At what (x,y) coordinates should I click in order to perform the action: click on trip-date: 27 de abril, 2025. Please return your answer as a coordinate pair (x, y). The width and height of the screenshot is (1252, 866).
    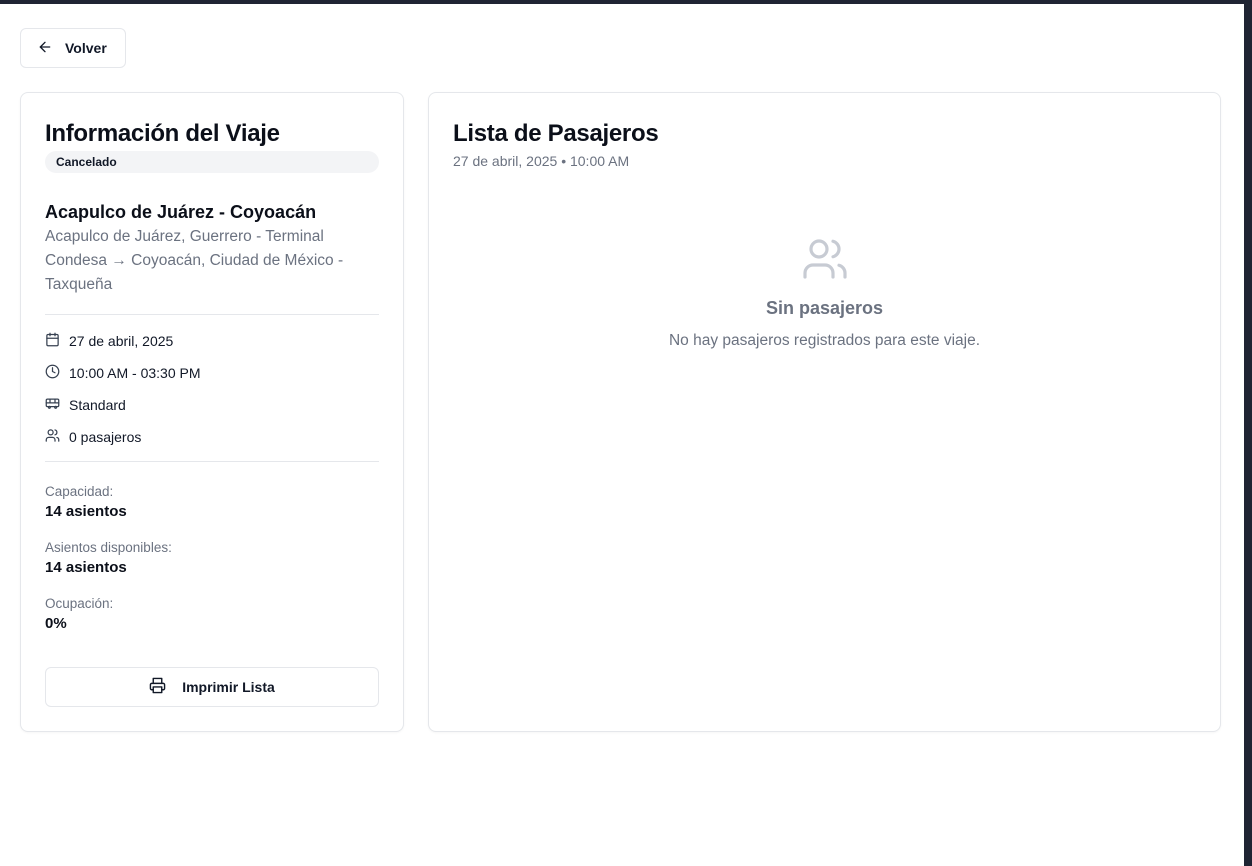
    Looking at the image, I should click on (121, 341).